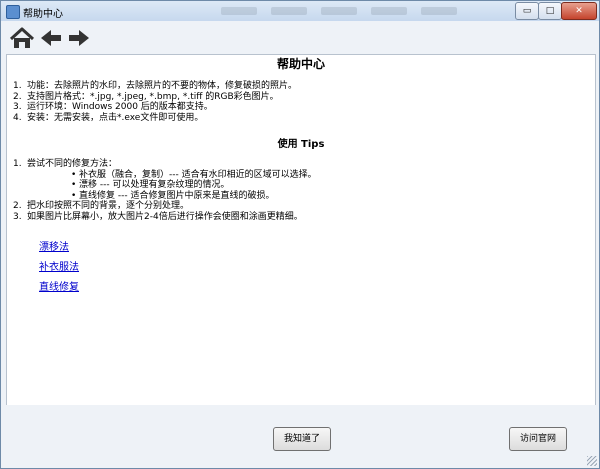 This screenshot has height=469, width=600. I want to click on arrow-right-icon, so click(79, 38).